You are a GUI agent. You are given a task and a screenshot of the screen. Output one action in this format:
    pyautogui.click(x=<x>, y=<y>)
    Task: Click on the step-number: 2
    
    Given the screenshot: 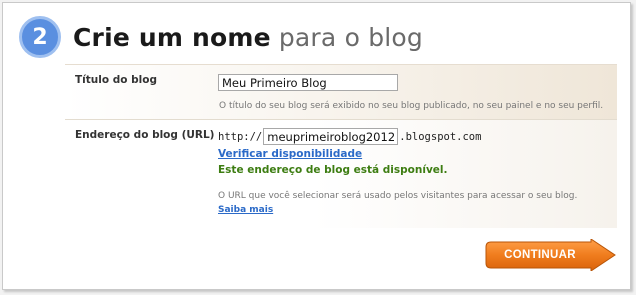 What is the action you would take?
    pyautogui.click(x=40, y=37)
    